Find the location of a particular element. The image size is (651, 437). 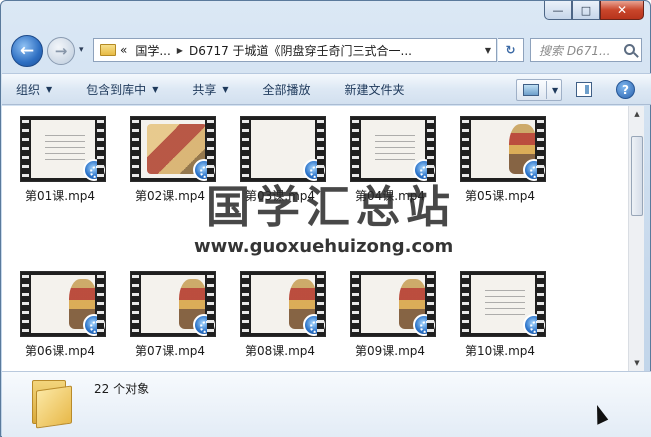

address-bar: « 国学... ▶ D6717 于城道《阴盘穿壬奇门三式合一... ▼ is located at coordinates (295, 50).